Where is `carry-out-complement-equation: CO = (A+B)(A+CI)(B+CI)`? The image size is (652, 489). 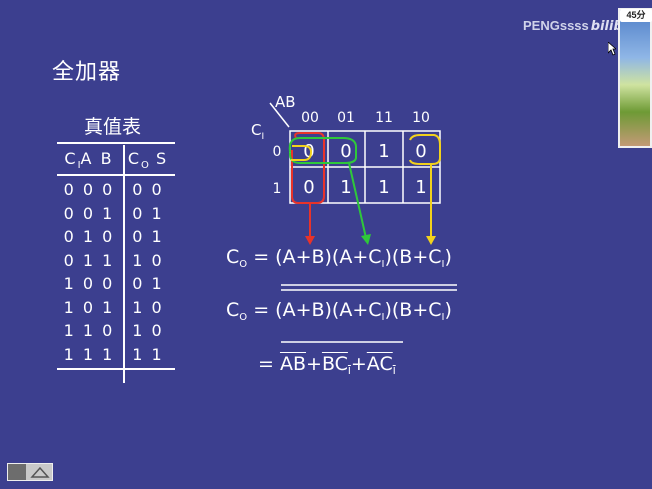 carry-out-complement-equation: CO = (A+B)(A+CI)(B+CI) is located at coordinates (339, 311).